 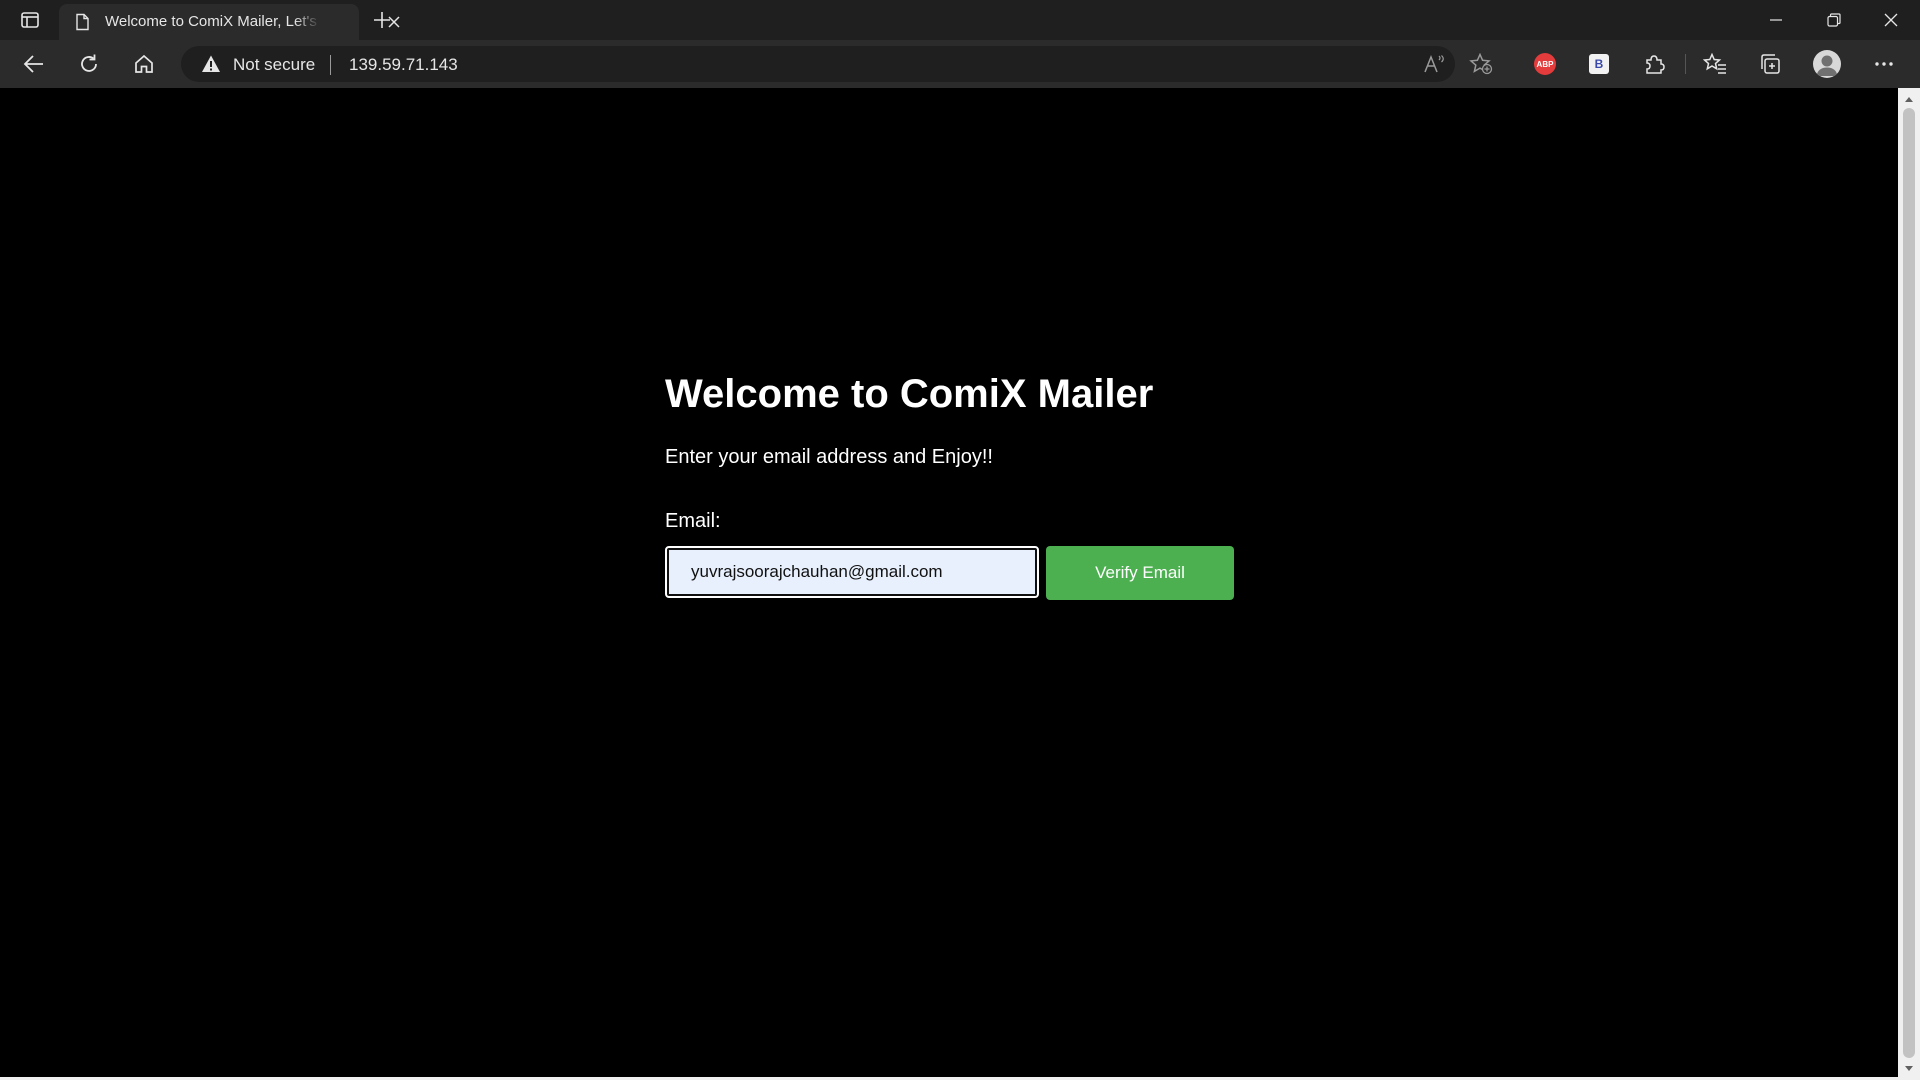 What do you see at coordinates (274, 65) in the screenshot?
I see `security-status: Not secure` at bounding box center [274, 65].